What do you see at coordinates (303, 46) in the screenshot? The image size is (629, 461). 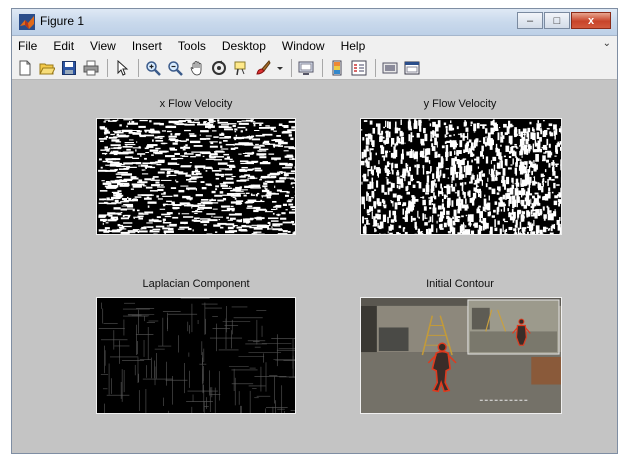 I see `menu-window: Window` at bounding box center [303, 46].